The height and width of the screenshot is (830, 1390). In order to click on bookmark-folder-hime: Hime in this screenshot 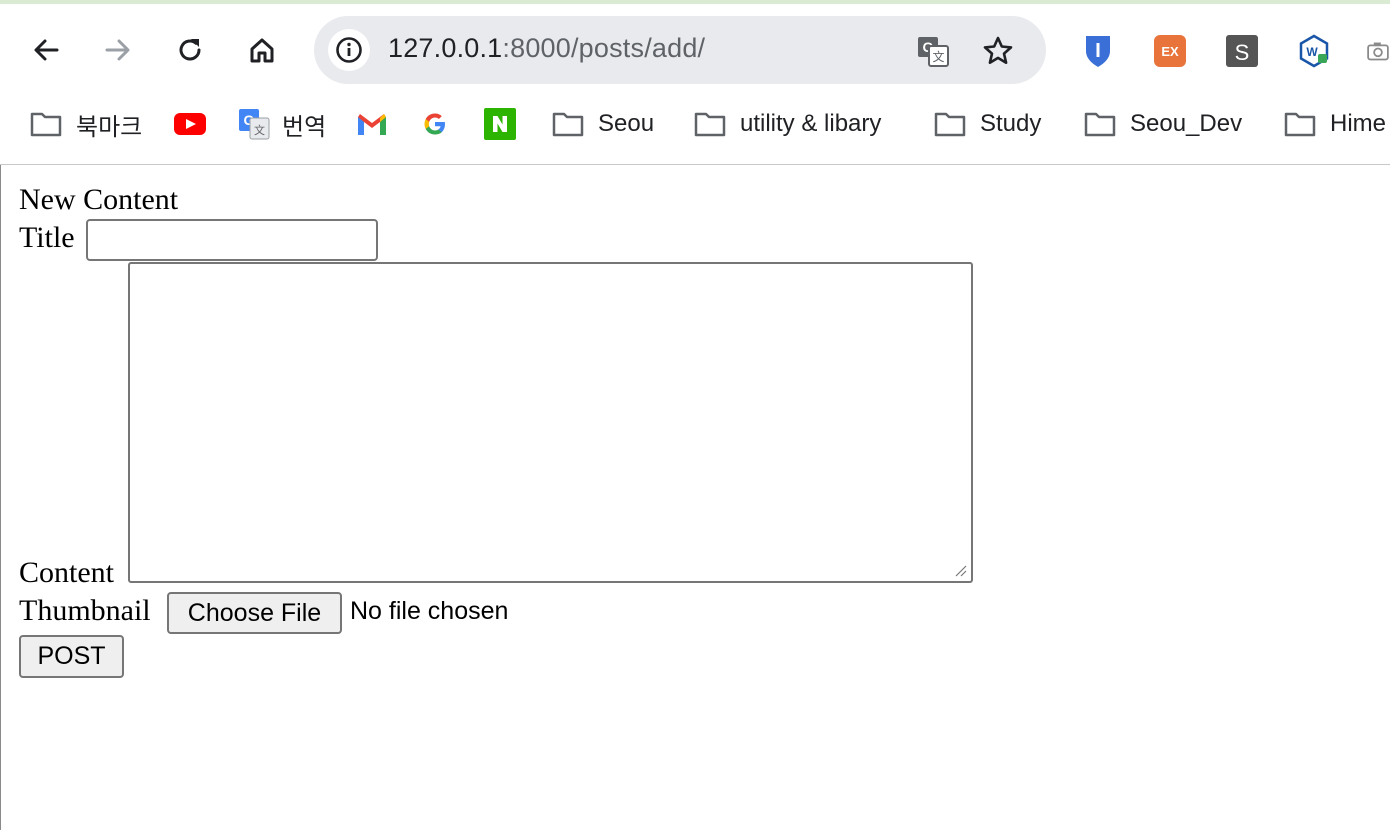, I will do `click(1337, 124)`.